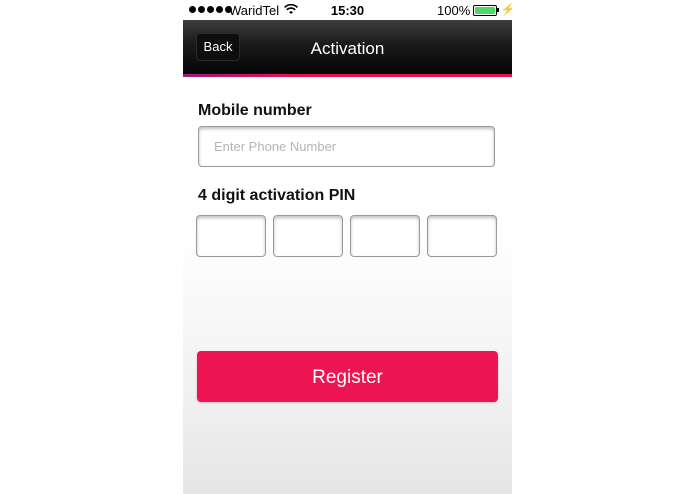  Describe the element at coordinates (347, 10) in the screenshot. I see `status-bar: WaridTel 15:30 100% ⚡` at that location.